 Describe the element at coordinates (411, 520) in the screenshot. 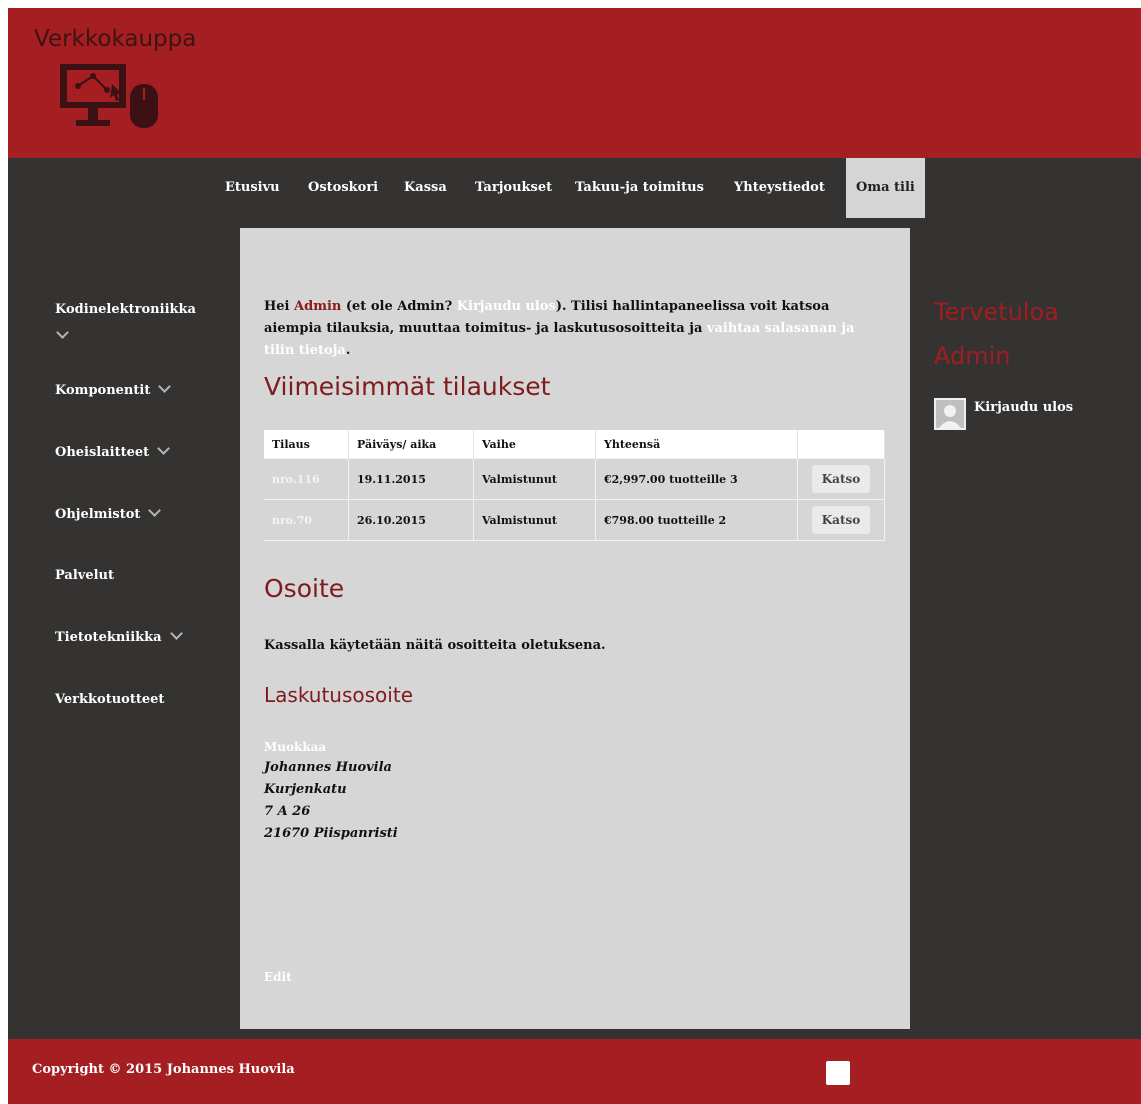

I see `order-date: 26.10.2015` at that location.